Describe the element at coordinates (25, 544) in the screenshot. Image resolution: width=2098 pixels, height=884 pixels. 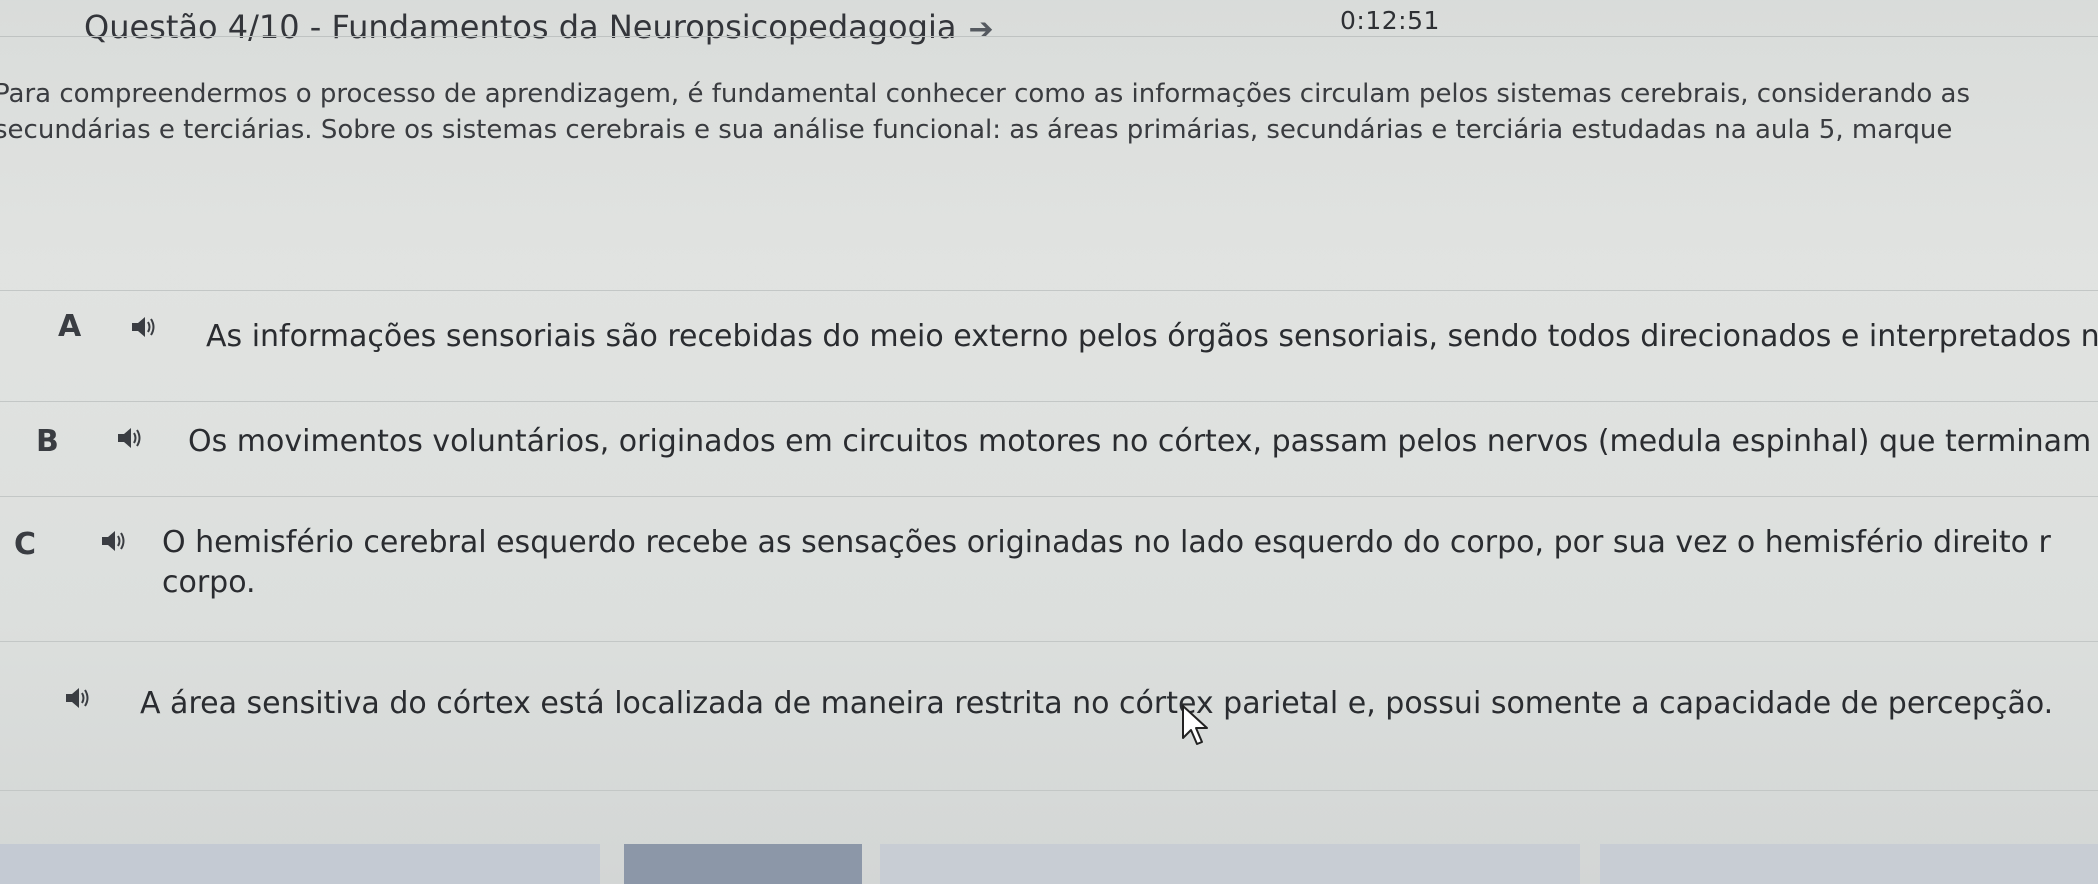
I see `option-letter: C` at that location.